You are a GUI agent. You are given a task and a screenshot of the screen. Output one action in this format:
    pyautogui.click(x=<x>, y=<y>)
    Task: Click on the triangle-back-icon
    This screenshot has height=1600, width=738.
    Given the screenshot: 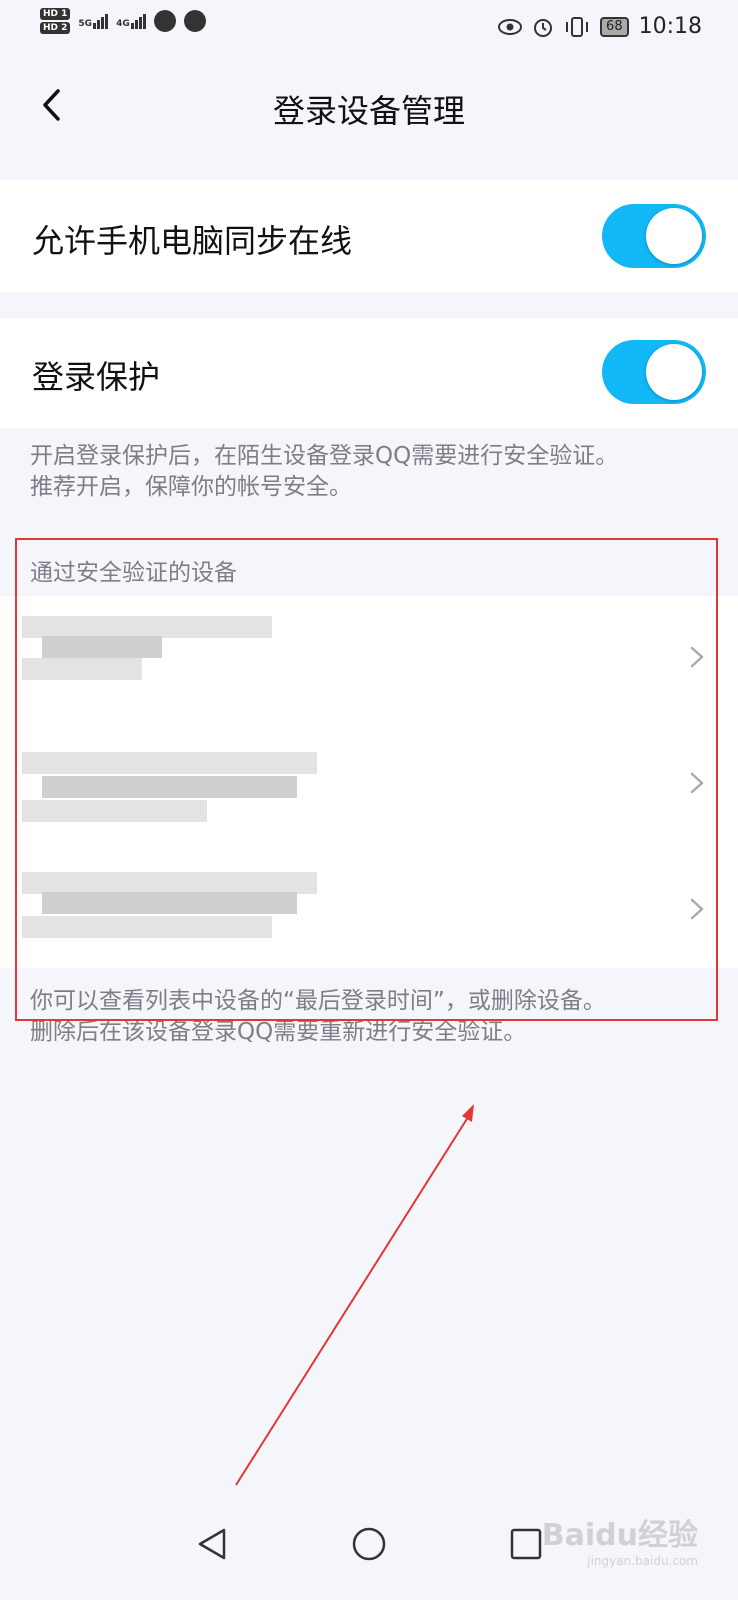 What is the action you would take?
    pyautogui.click(x=212, y=1544)
    